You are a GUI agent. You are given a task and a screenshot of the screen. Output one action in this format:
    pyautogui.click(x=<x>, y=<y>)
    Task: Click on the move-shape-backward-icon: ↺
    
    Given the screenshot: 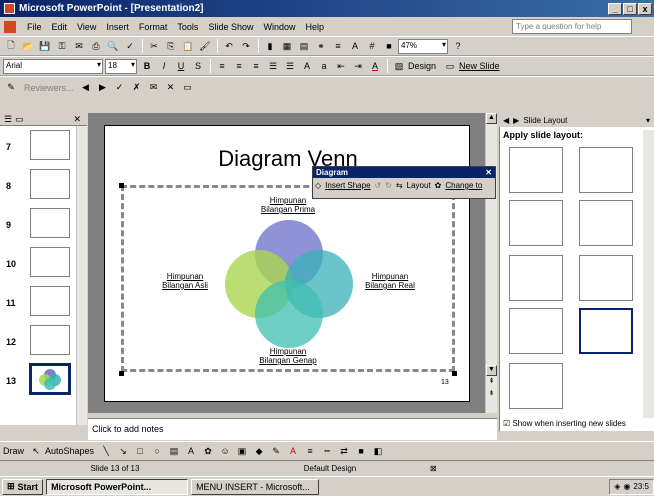 What is the action you would take?
    pyautogui.click(x=378, y=185)
    